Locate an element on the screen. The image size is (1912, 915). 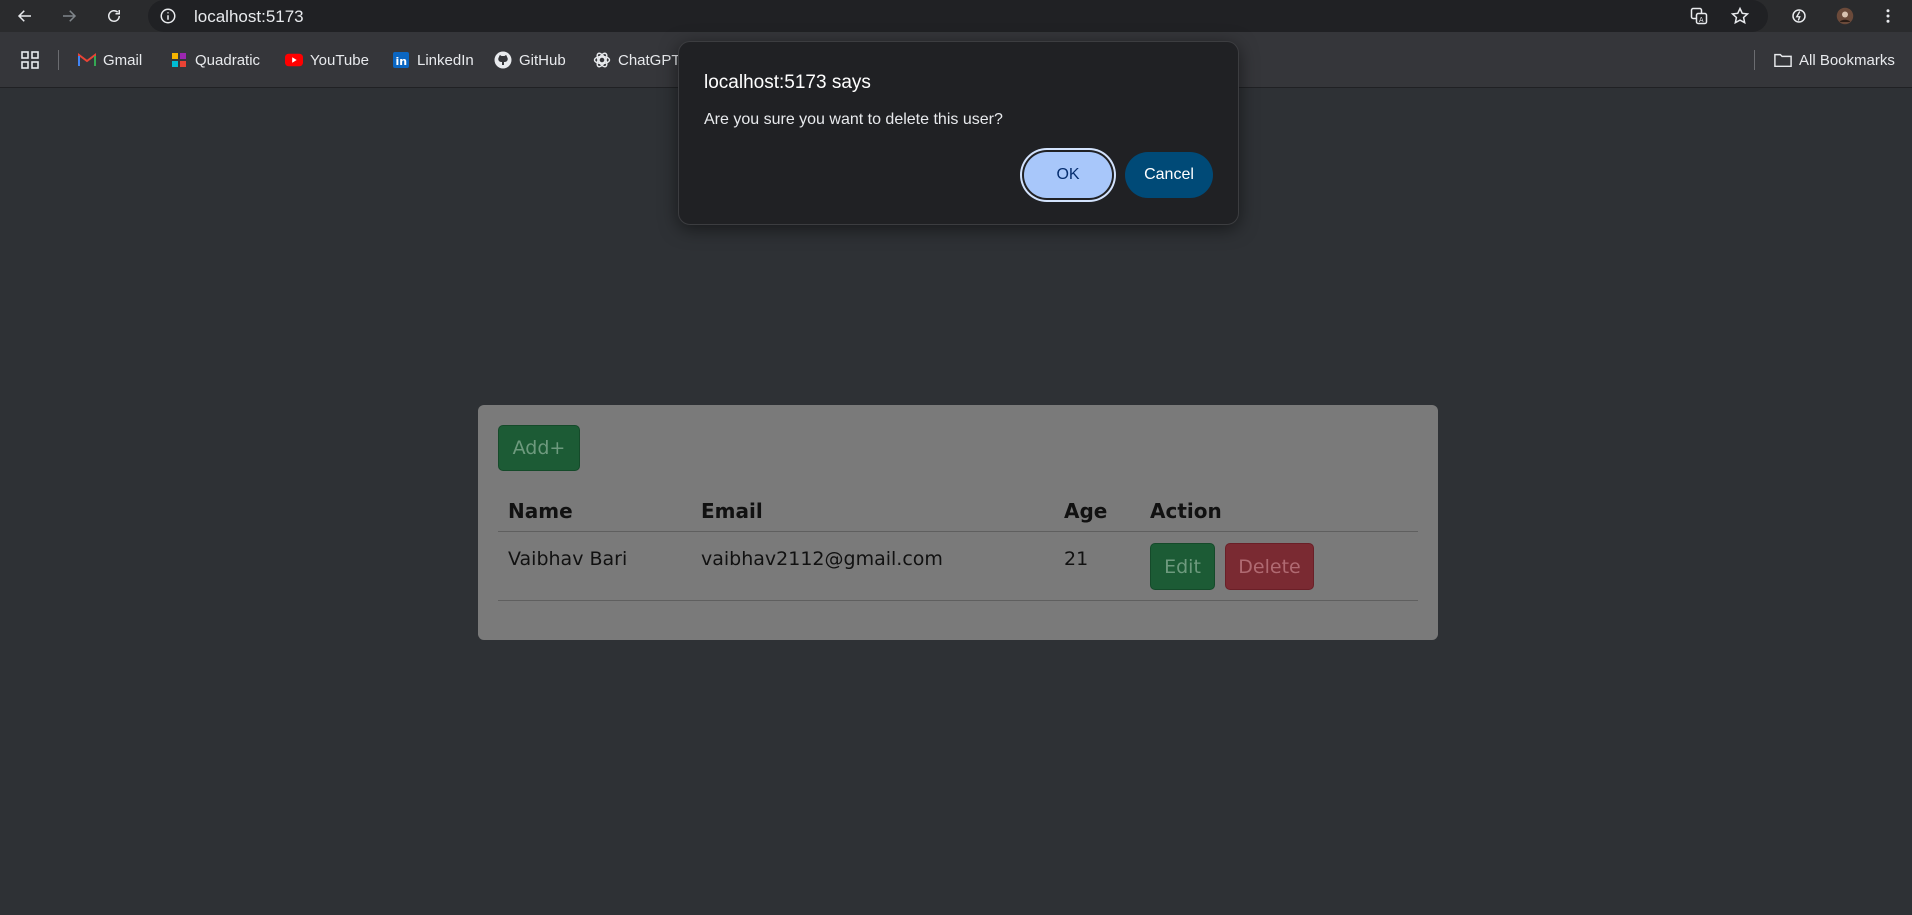
bookmark-youtube: YouTube is located at coordinates (327, 60).